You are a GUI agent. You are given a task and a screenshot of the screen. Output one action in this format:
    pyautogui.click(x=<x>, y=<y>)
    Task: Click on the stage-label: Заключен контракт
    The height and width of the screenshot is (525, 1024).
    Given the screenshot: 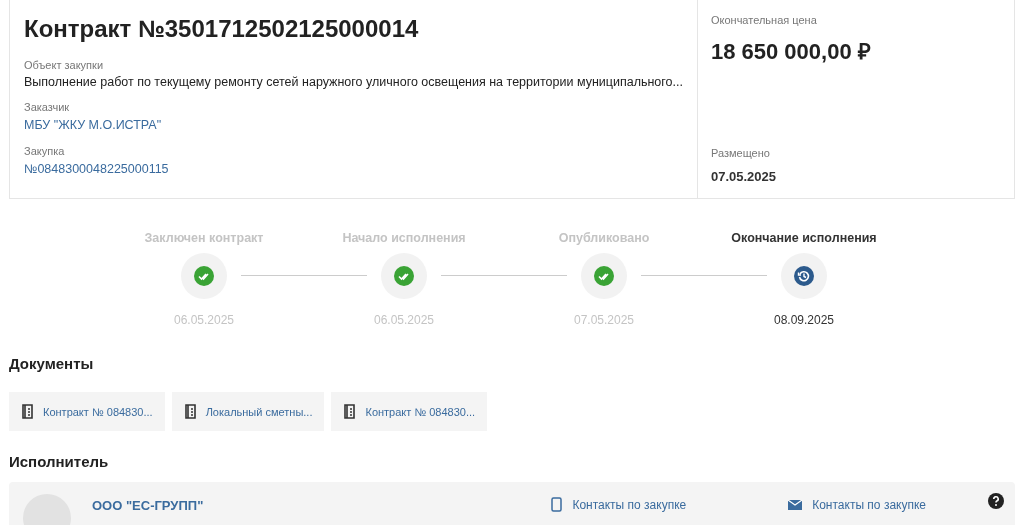 What is the action you would take?
    pyautogui.click(x=204, y=238)
    